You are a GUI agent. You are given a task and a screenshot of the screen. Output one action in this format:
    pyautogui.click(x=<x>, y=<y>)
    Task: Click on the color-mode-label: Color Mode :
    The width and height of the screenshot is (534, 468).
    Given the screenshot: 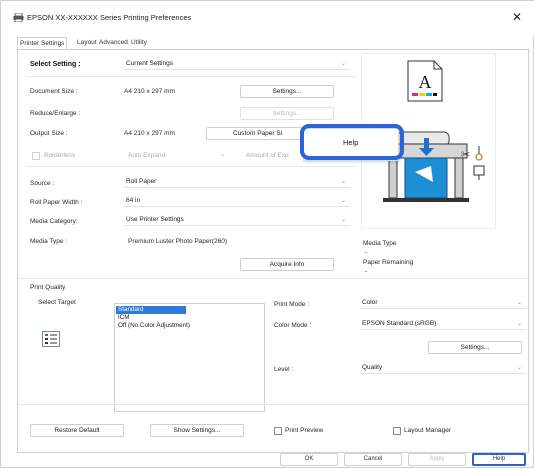 What is the action you would take?
    pyautogui.click(x=293, y=325)
    